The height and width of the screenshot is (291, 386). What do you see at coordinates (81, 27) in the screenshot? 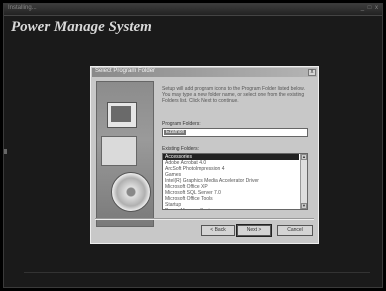
I see `app-title: Power Manage System` at bounding box center [81, 27].